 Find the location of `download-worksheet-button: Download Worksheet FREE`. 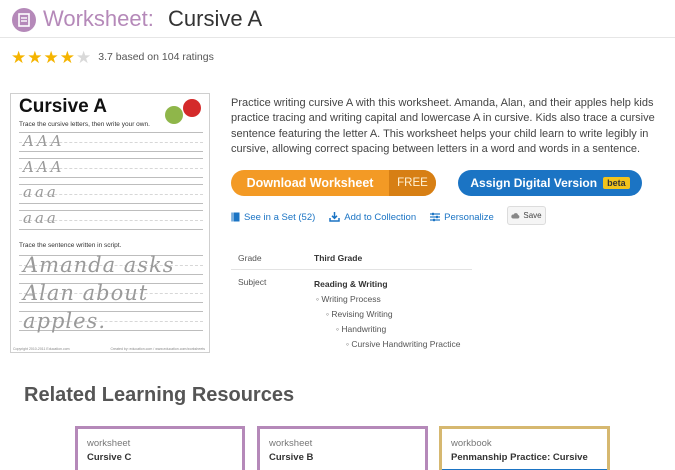

download-worksheet-button: Download Worksheet FREE is located at coordinates (333, 183).